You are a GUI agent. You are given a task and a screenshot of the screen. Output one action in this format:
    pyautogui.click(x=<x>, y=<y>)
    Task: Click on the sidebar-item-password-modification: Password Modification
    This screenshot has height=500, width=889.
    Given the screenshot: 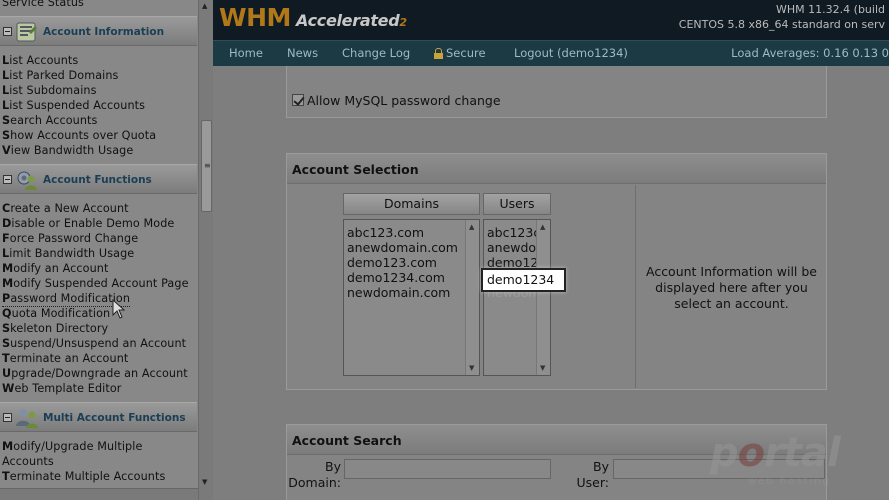 What is the action you would take?
    pyautogui.click(x=66, y=299)
    